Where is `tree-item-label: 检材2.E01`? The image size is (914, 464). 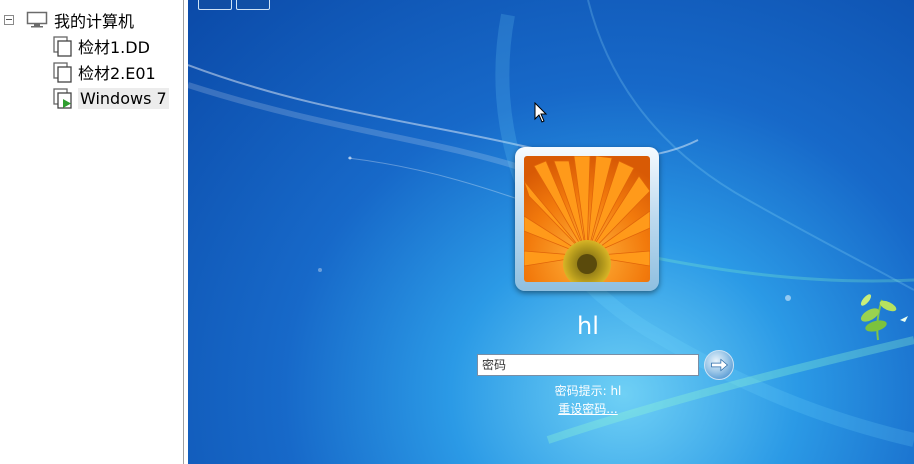 tree-item-label: 检材2.E01 is located at coordinates (117, 73).